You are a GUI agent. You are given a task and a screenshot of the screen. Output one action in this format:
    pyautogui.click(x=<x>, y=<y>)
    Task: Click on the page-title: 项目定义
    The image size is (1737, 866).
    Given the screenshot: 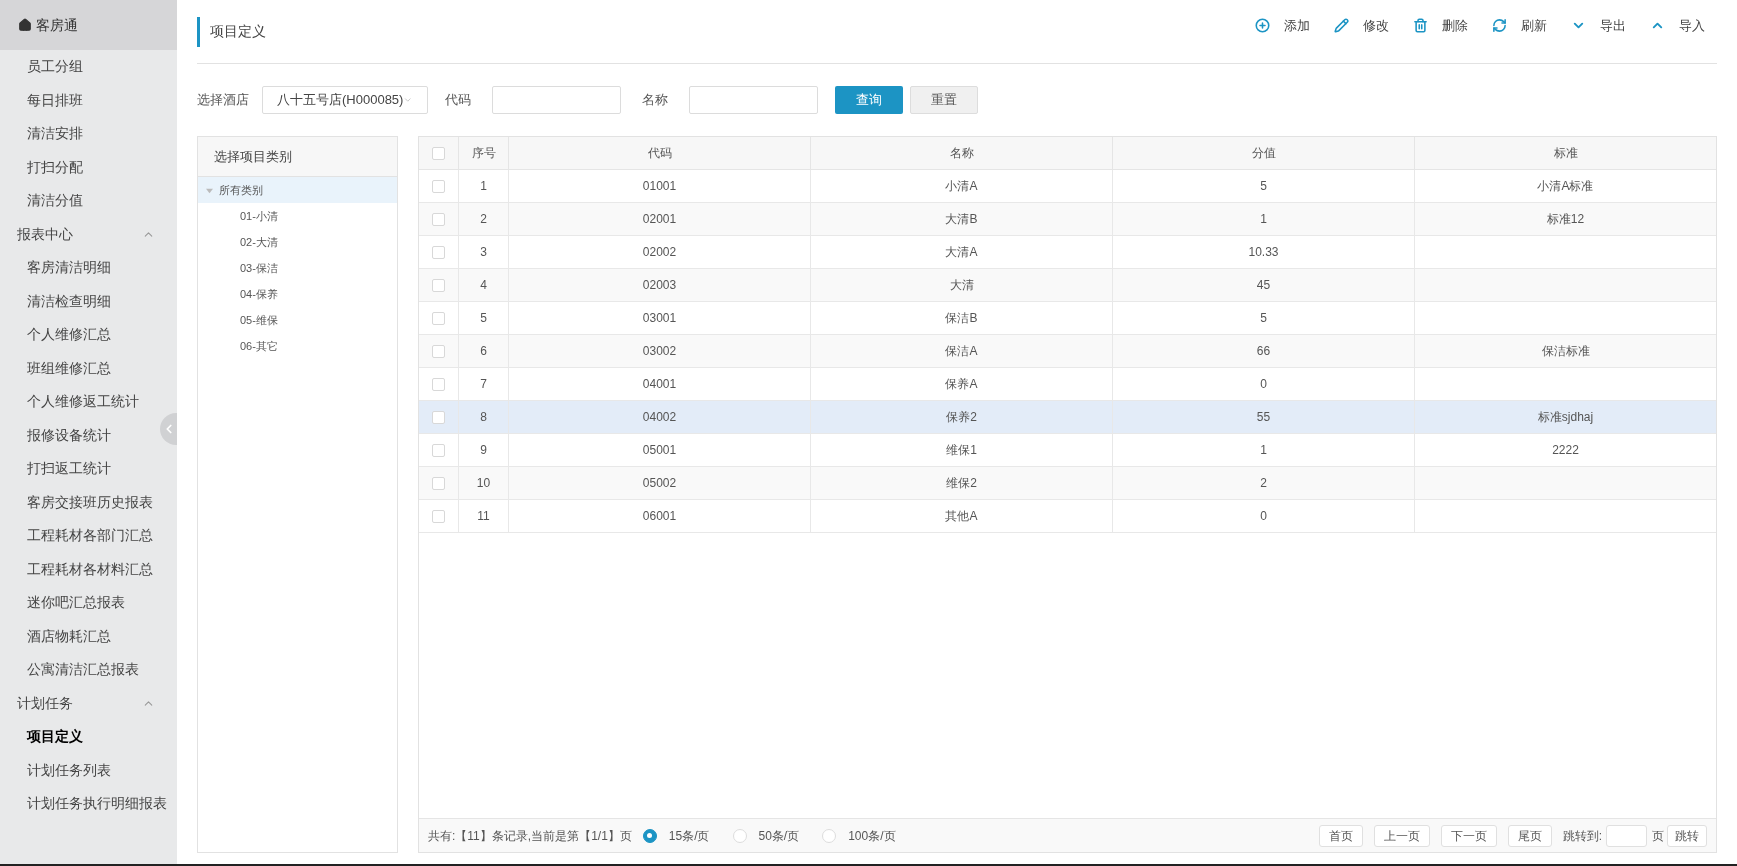 What is the action you would take?
    pyautogui.click(x=231, y=31)
    